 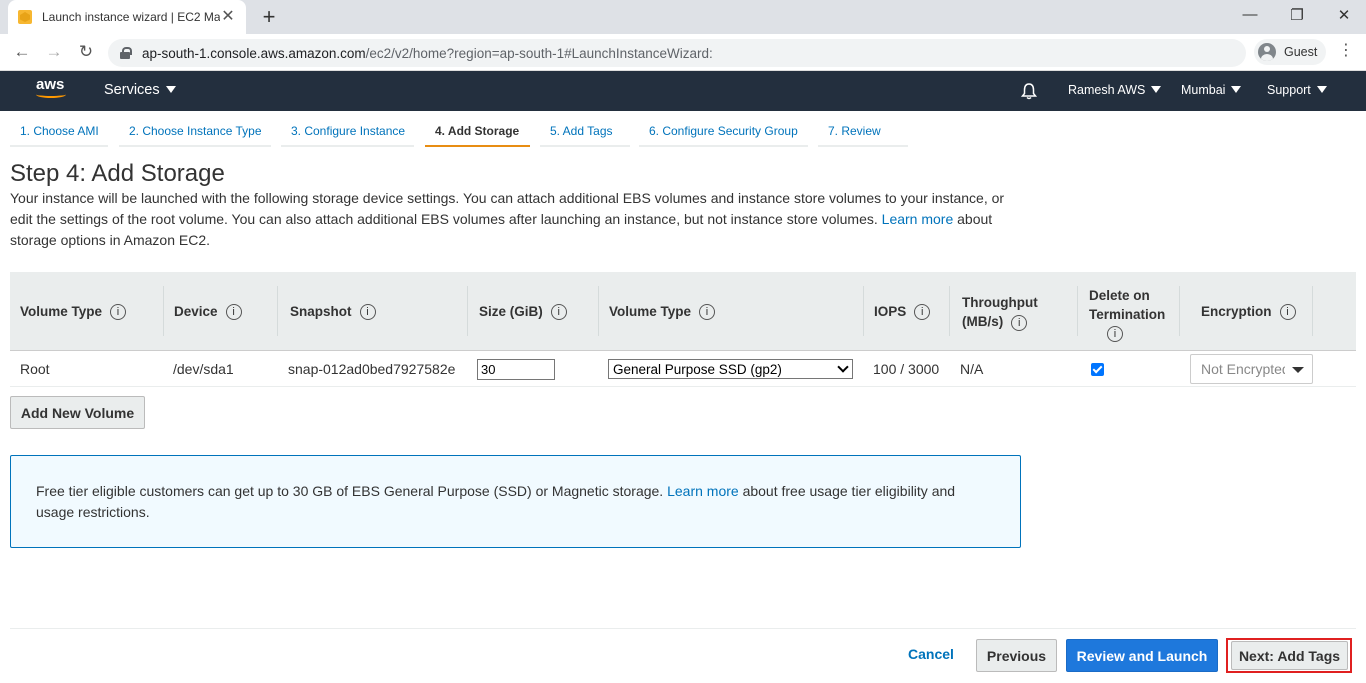 What do you see at coordinates (697, 369) in the screenshot?
I see `volume-type-value: General Purpose SSD (gp2)` at bounding box center [697, 369].